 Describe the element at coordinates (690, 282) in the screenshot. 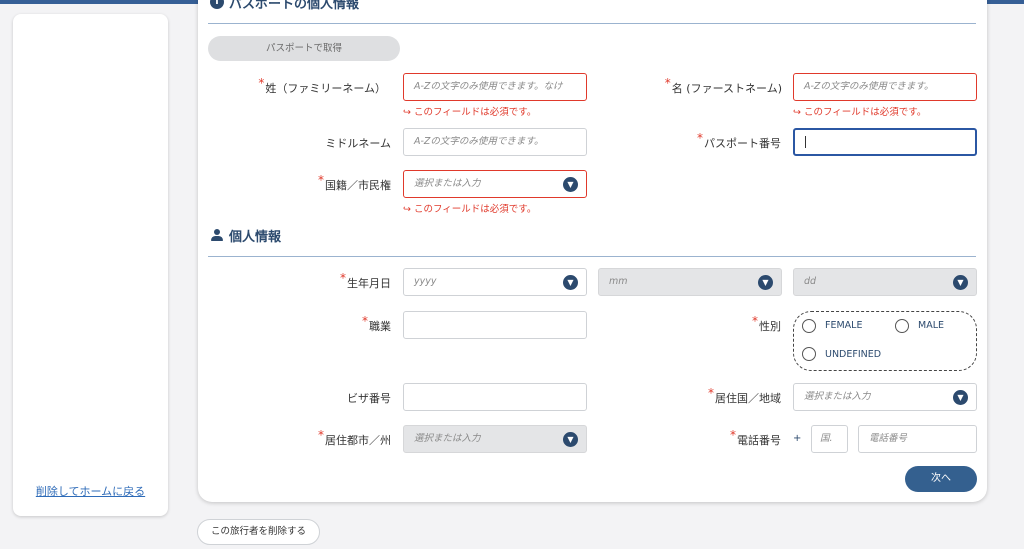

I see `birth-month-select: mm ▼` at that location.